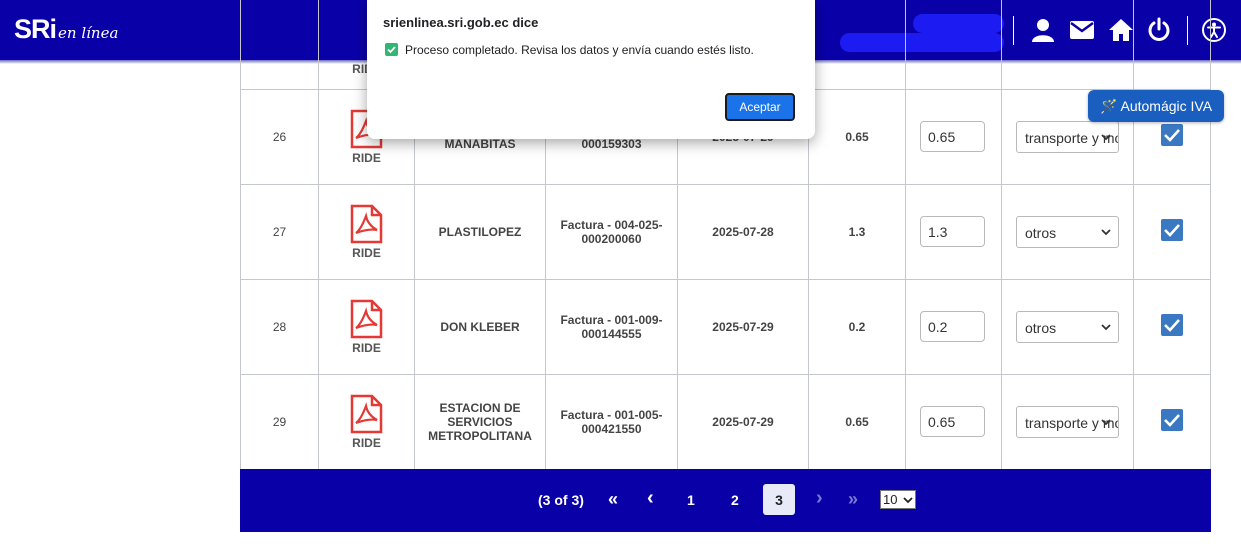 Image resolution: width=1241 pixels, height=556 pixels. I want to click on row-number: 26, so click(279, 136).